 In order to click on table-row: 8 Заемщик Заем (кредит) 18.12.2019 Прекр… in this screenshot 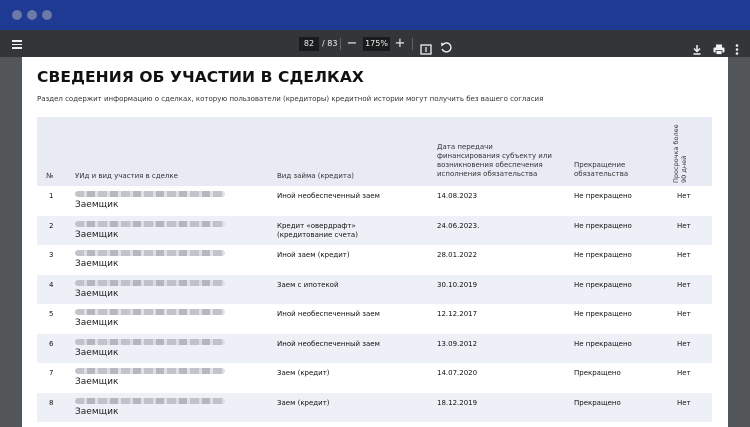, I will do `click(374, 407)`.